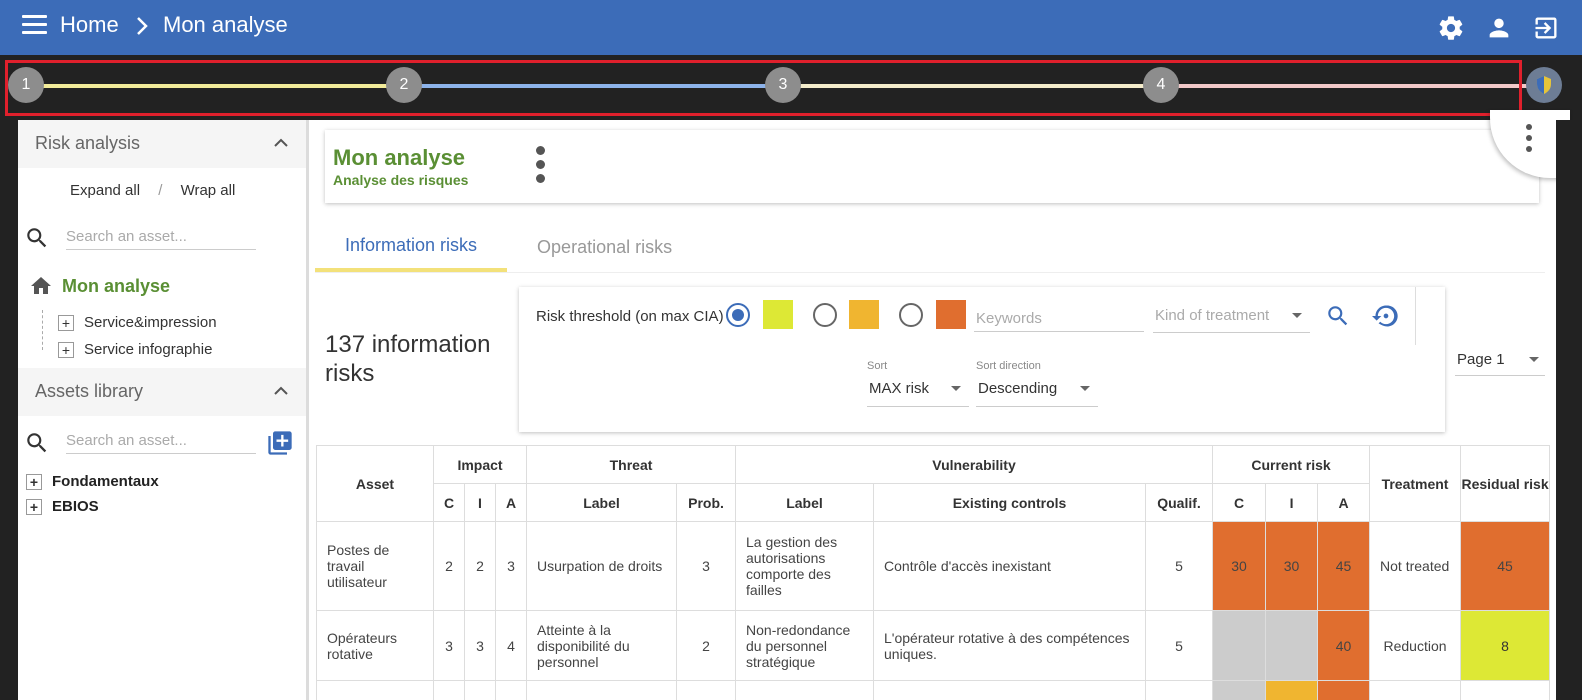 This screenshot has width=1582, height=700. I want to click on header-threat-label: Label, so click(601, 502).